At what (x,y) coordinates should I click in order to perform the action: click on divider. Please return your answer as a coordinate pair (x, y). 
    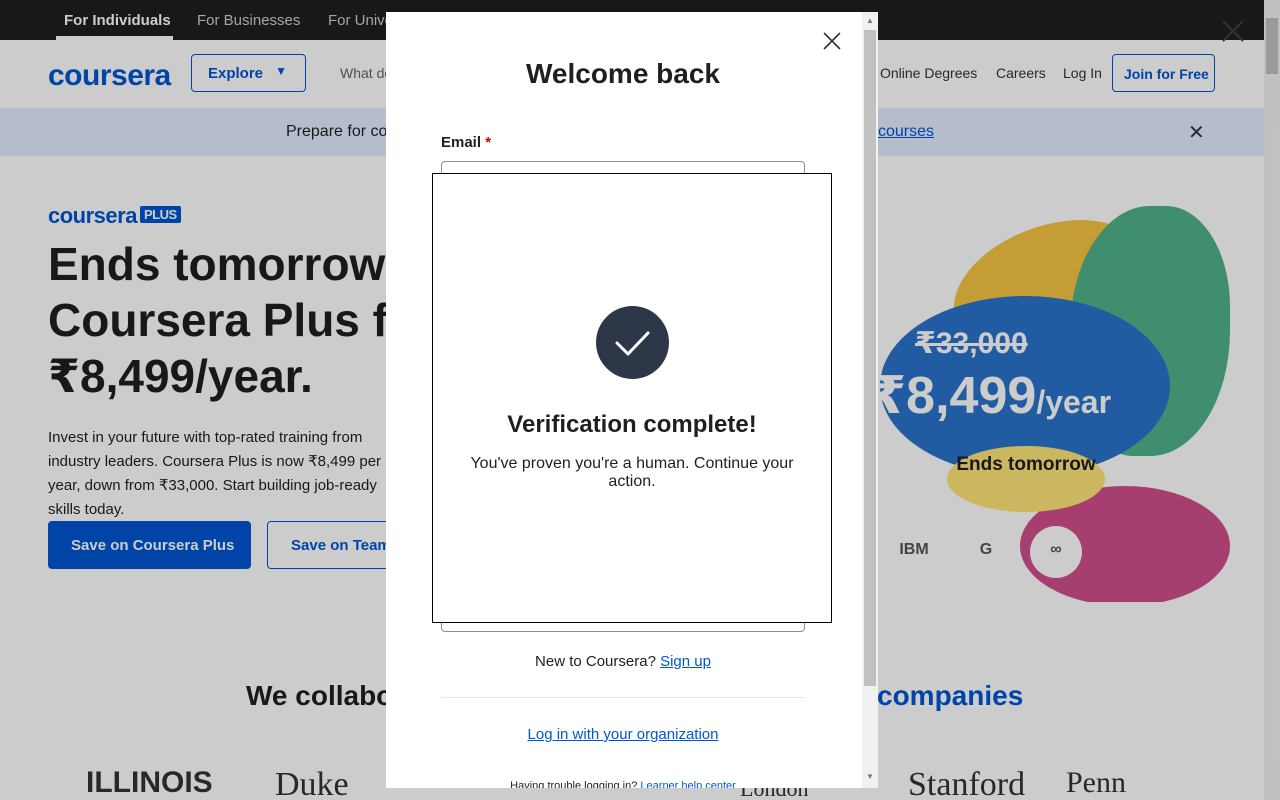
    Looking at the image, I should click on (623, 697).